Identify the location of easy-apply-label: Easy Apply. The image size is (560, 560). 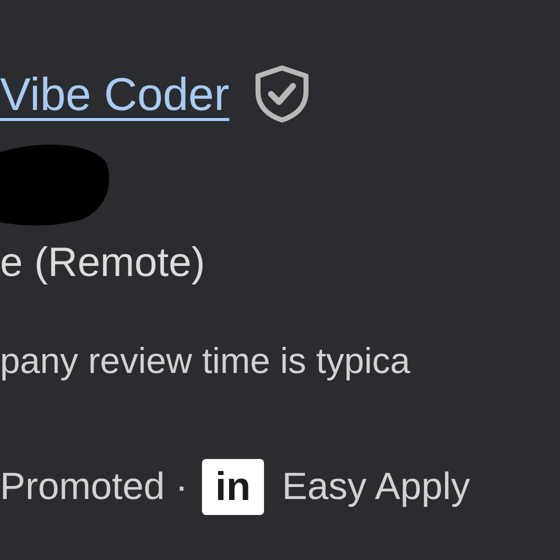
(376, 487).